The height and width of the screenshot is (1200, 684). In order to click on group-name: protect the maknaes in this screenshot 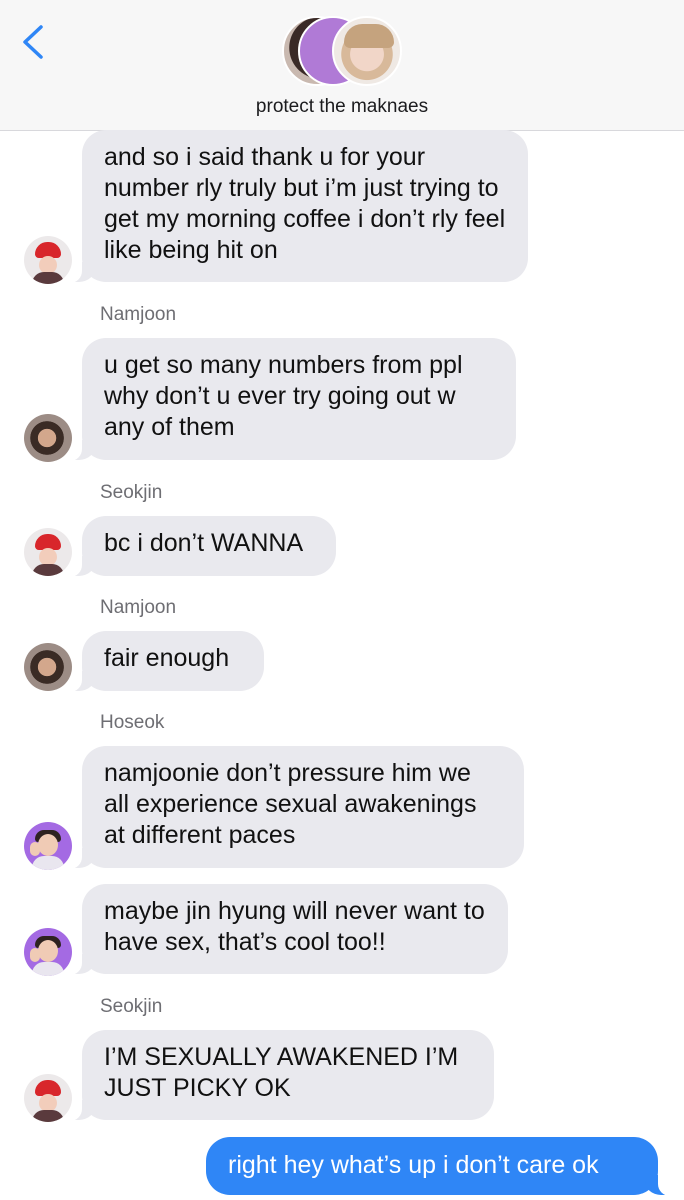, I will do `click(342, 107)`.